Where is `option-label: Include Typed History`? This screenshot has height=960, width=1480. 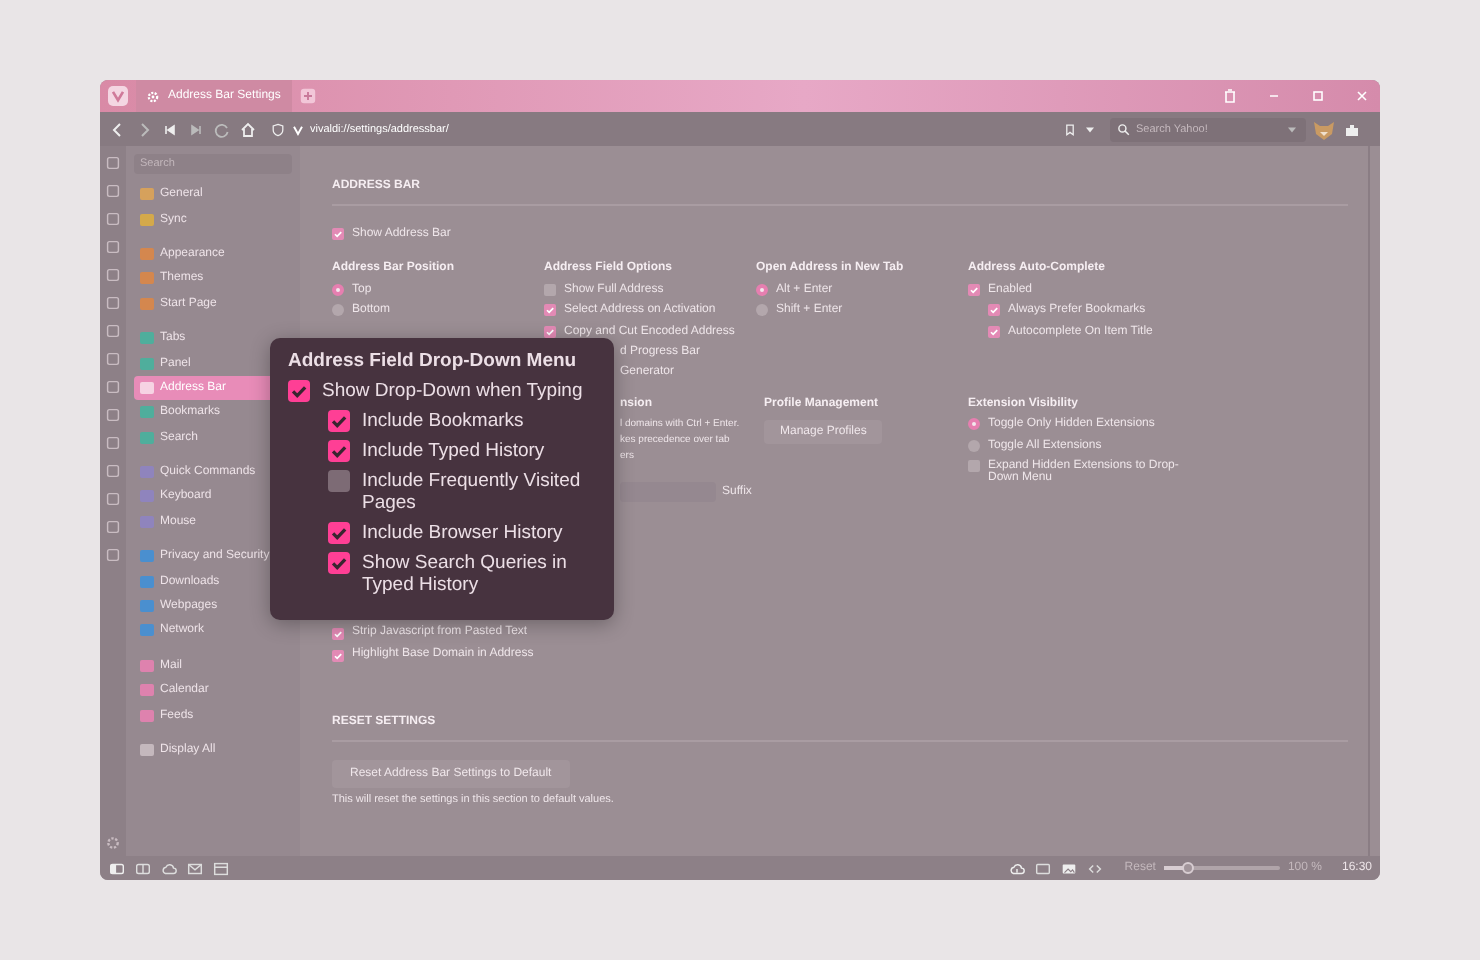
option-label: Include Typed History is located at coordinates (453, 451).